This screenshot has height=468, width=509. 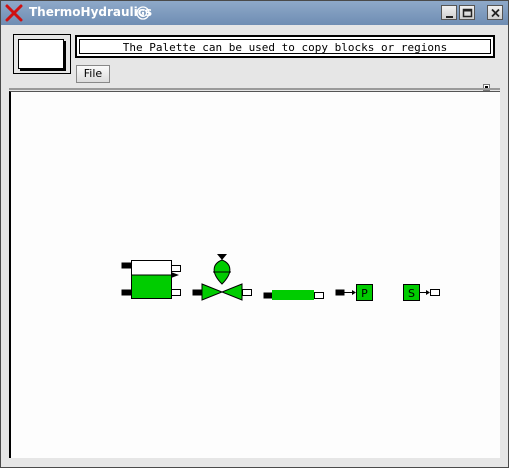 I want to click on maximize-icon, so click(x=467, y=13).